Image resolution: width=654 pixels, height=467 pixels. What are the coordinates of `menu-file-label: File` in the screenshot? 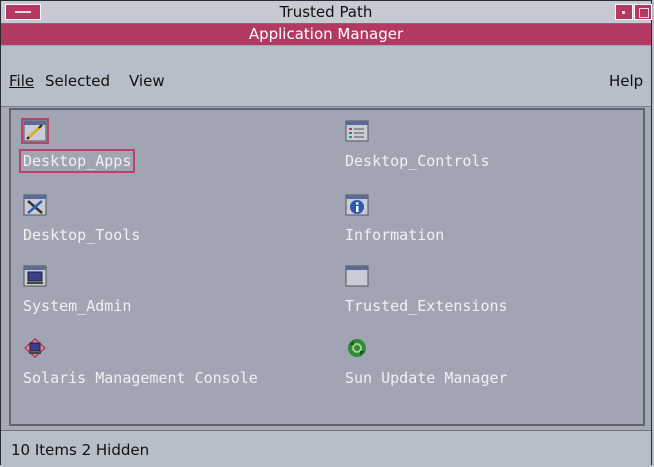 It's located at (22, 81).